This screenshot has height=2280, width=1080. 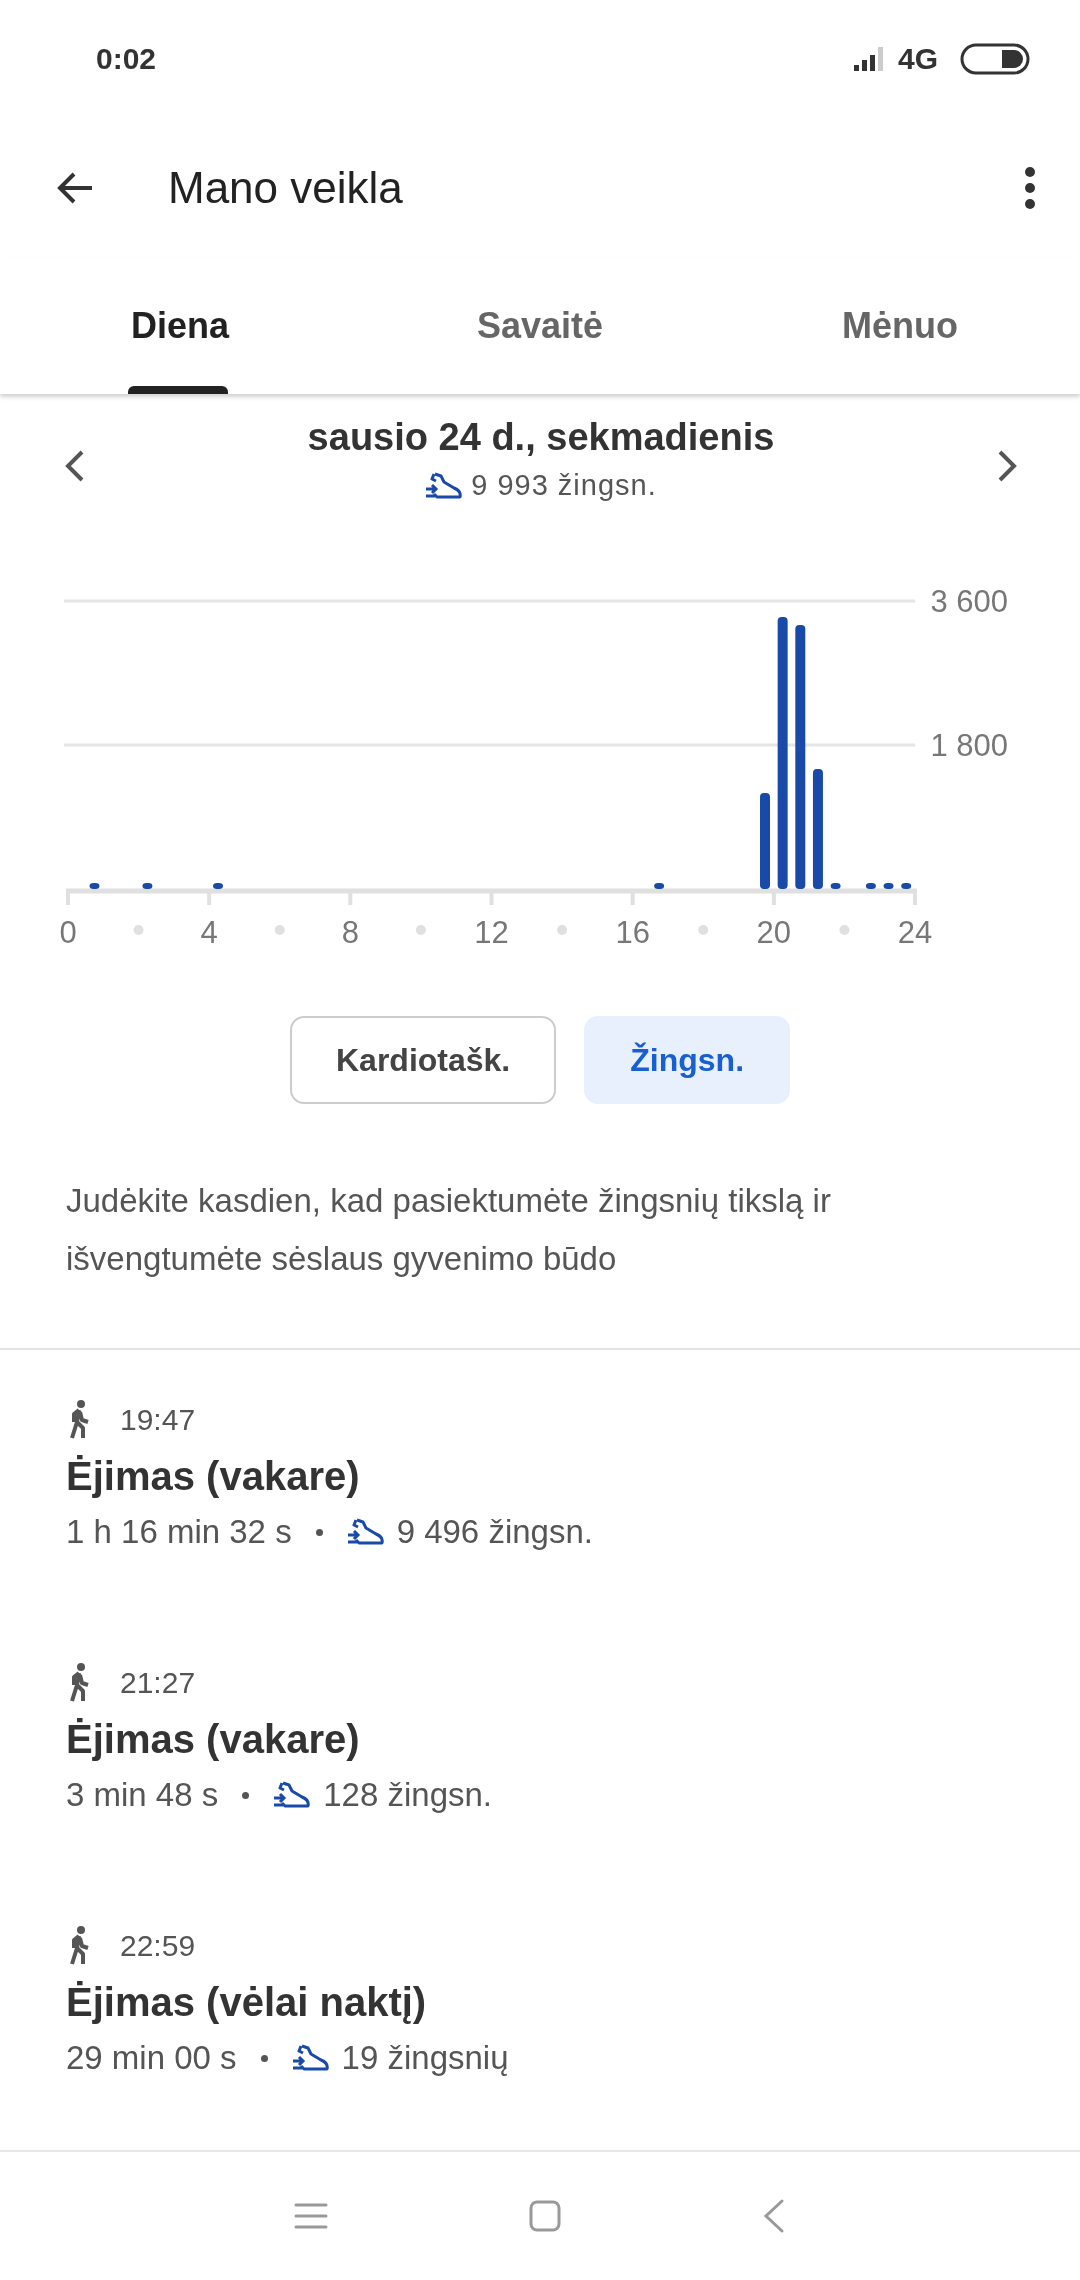 I want to click on y-axis-label: 3 600, so click(x=969, y=601).